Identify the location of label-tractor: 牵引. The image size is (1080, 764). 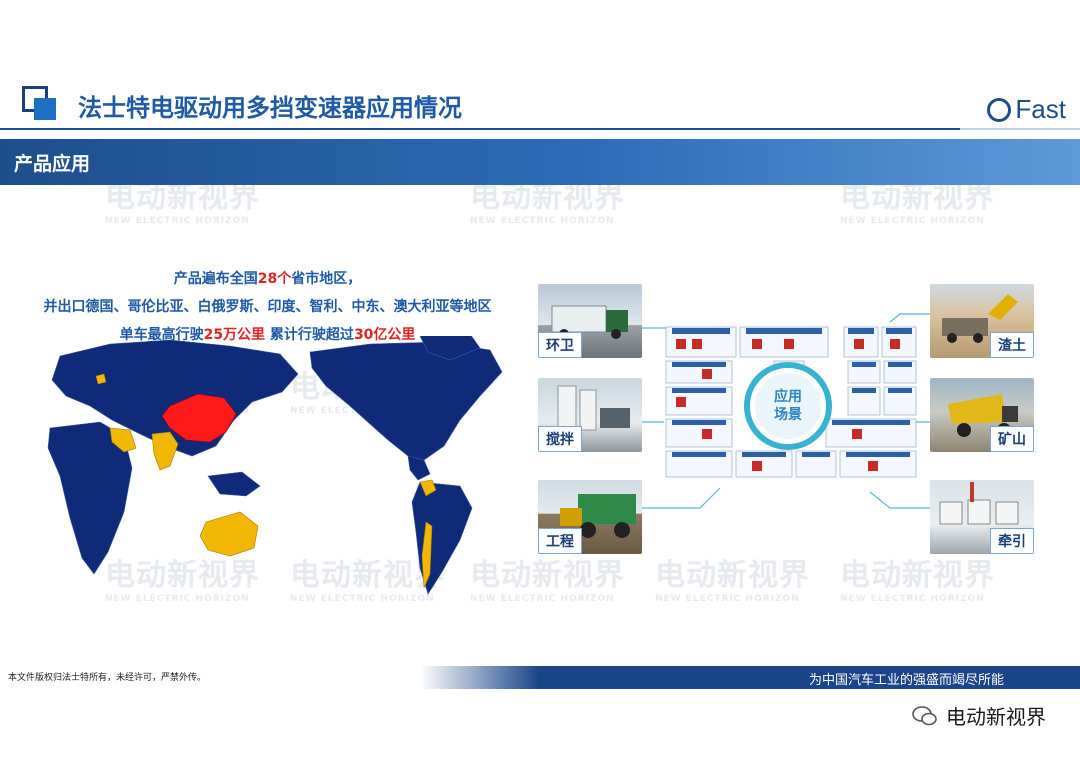
(1012, 541).